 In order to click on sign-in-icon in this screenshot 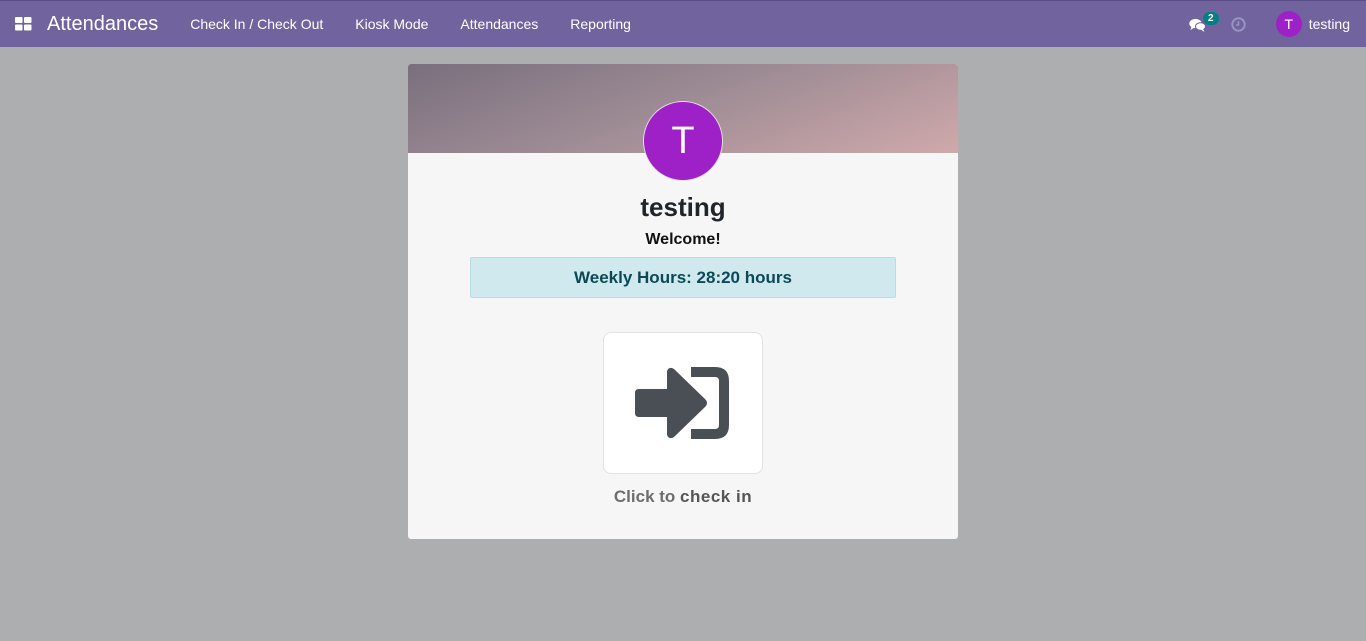, I will do `click(682, 403)`.